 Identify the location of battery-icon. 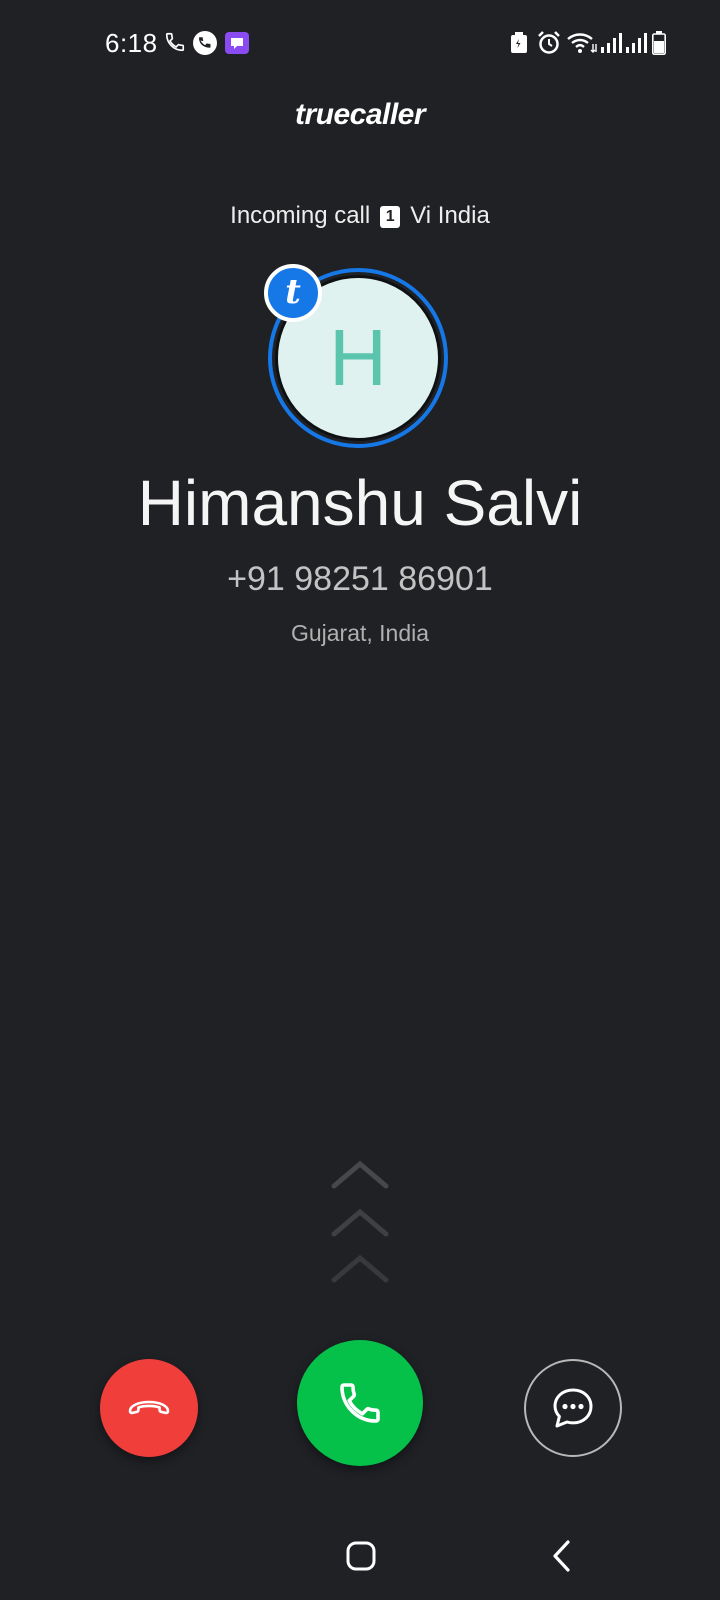
(659, 43).